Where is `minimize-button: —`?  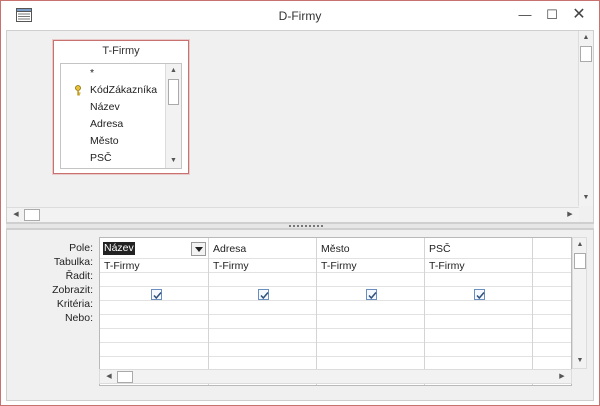 minimize-button: — is located at coordinates (525, 15).